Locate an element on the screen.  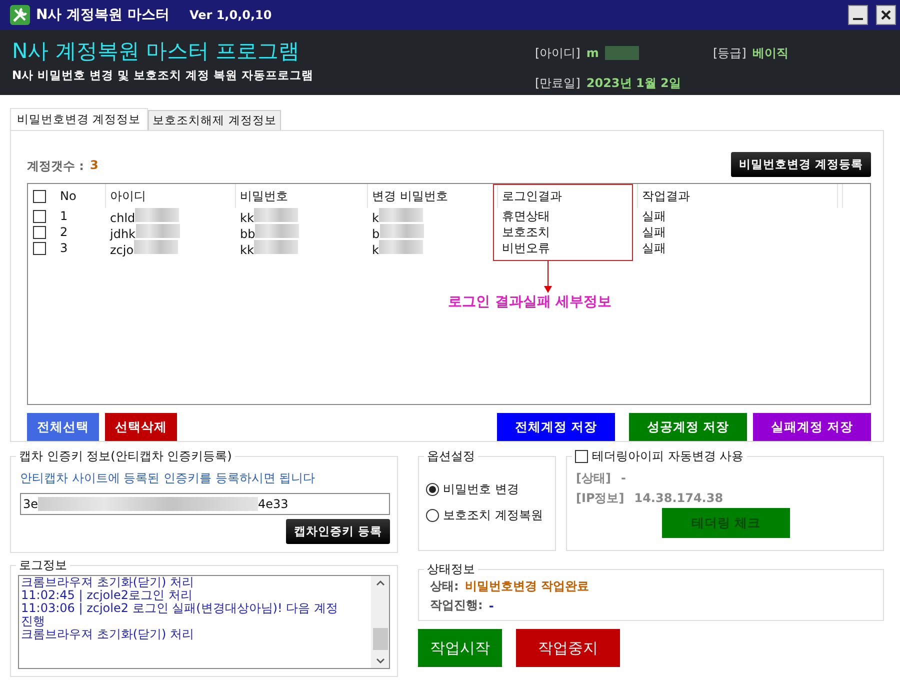
field-value: 2023년 1월 2일 is located at coordinates (633, 83).